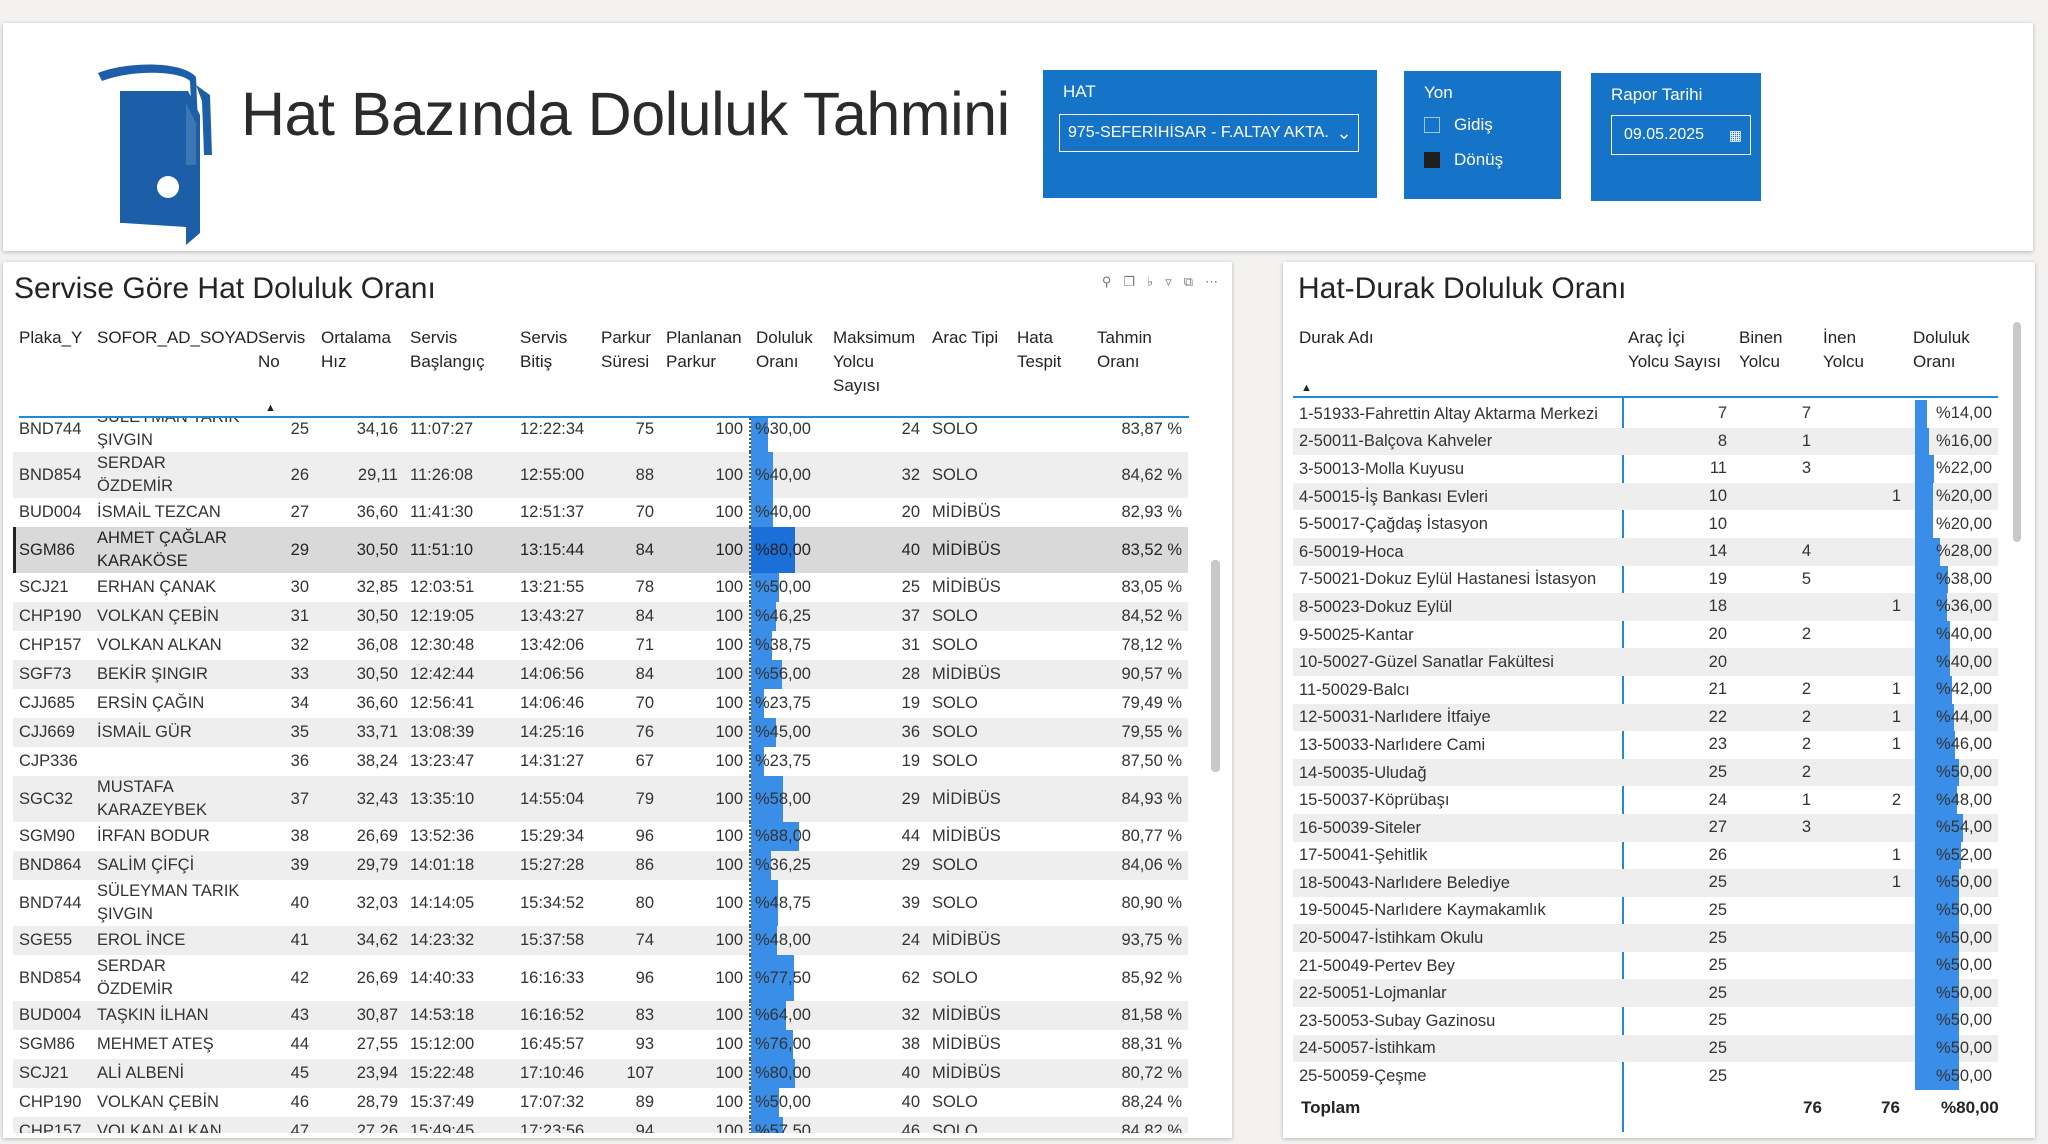  Describe the element at coordinates (1051, 645) in the screenshot. I see `cell-hata` at that location.